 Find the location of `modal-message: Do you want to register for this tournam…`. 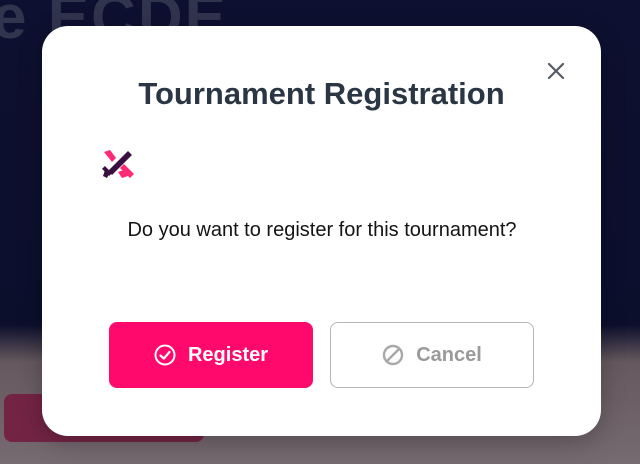

modal-message: Do you want to register for this tournam… is located at coordinates (322, 230).